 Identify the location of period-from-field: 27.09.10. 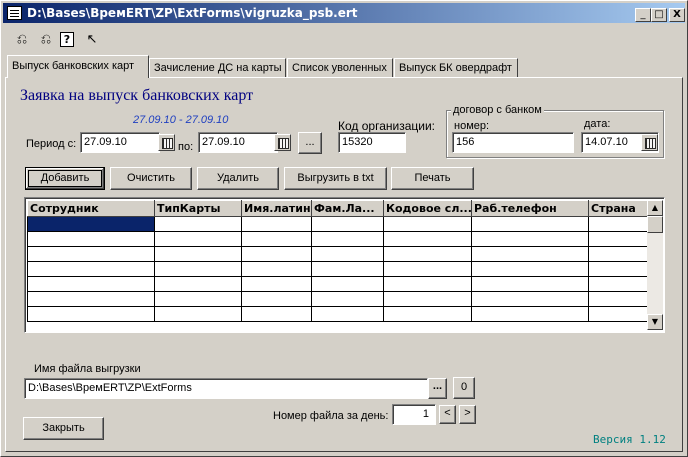
(120, 142).